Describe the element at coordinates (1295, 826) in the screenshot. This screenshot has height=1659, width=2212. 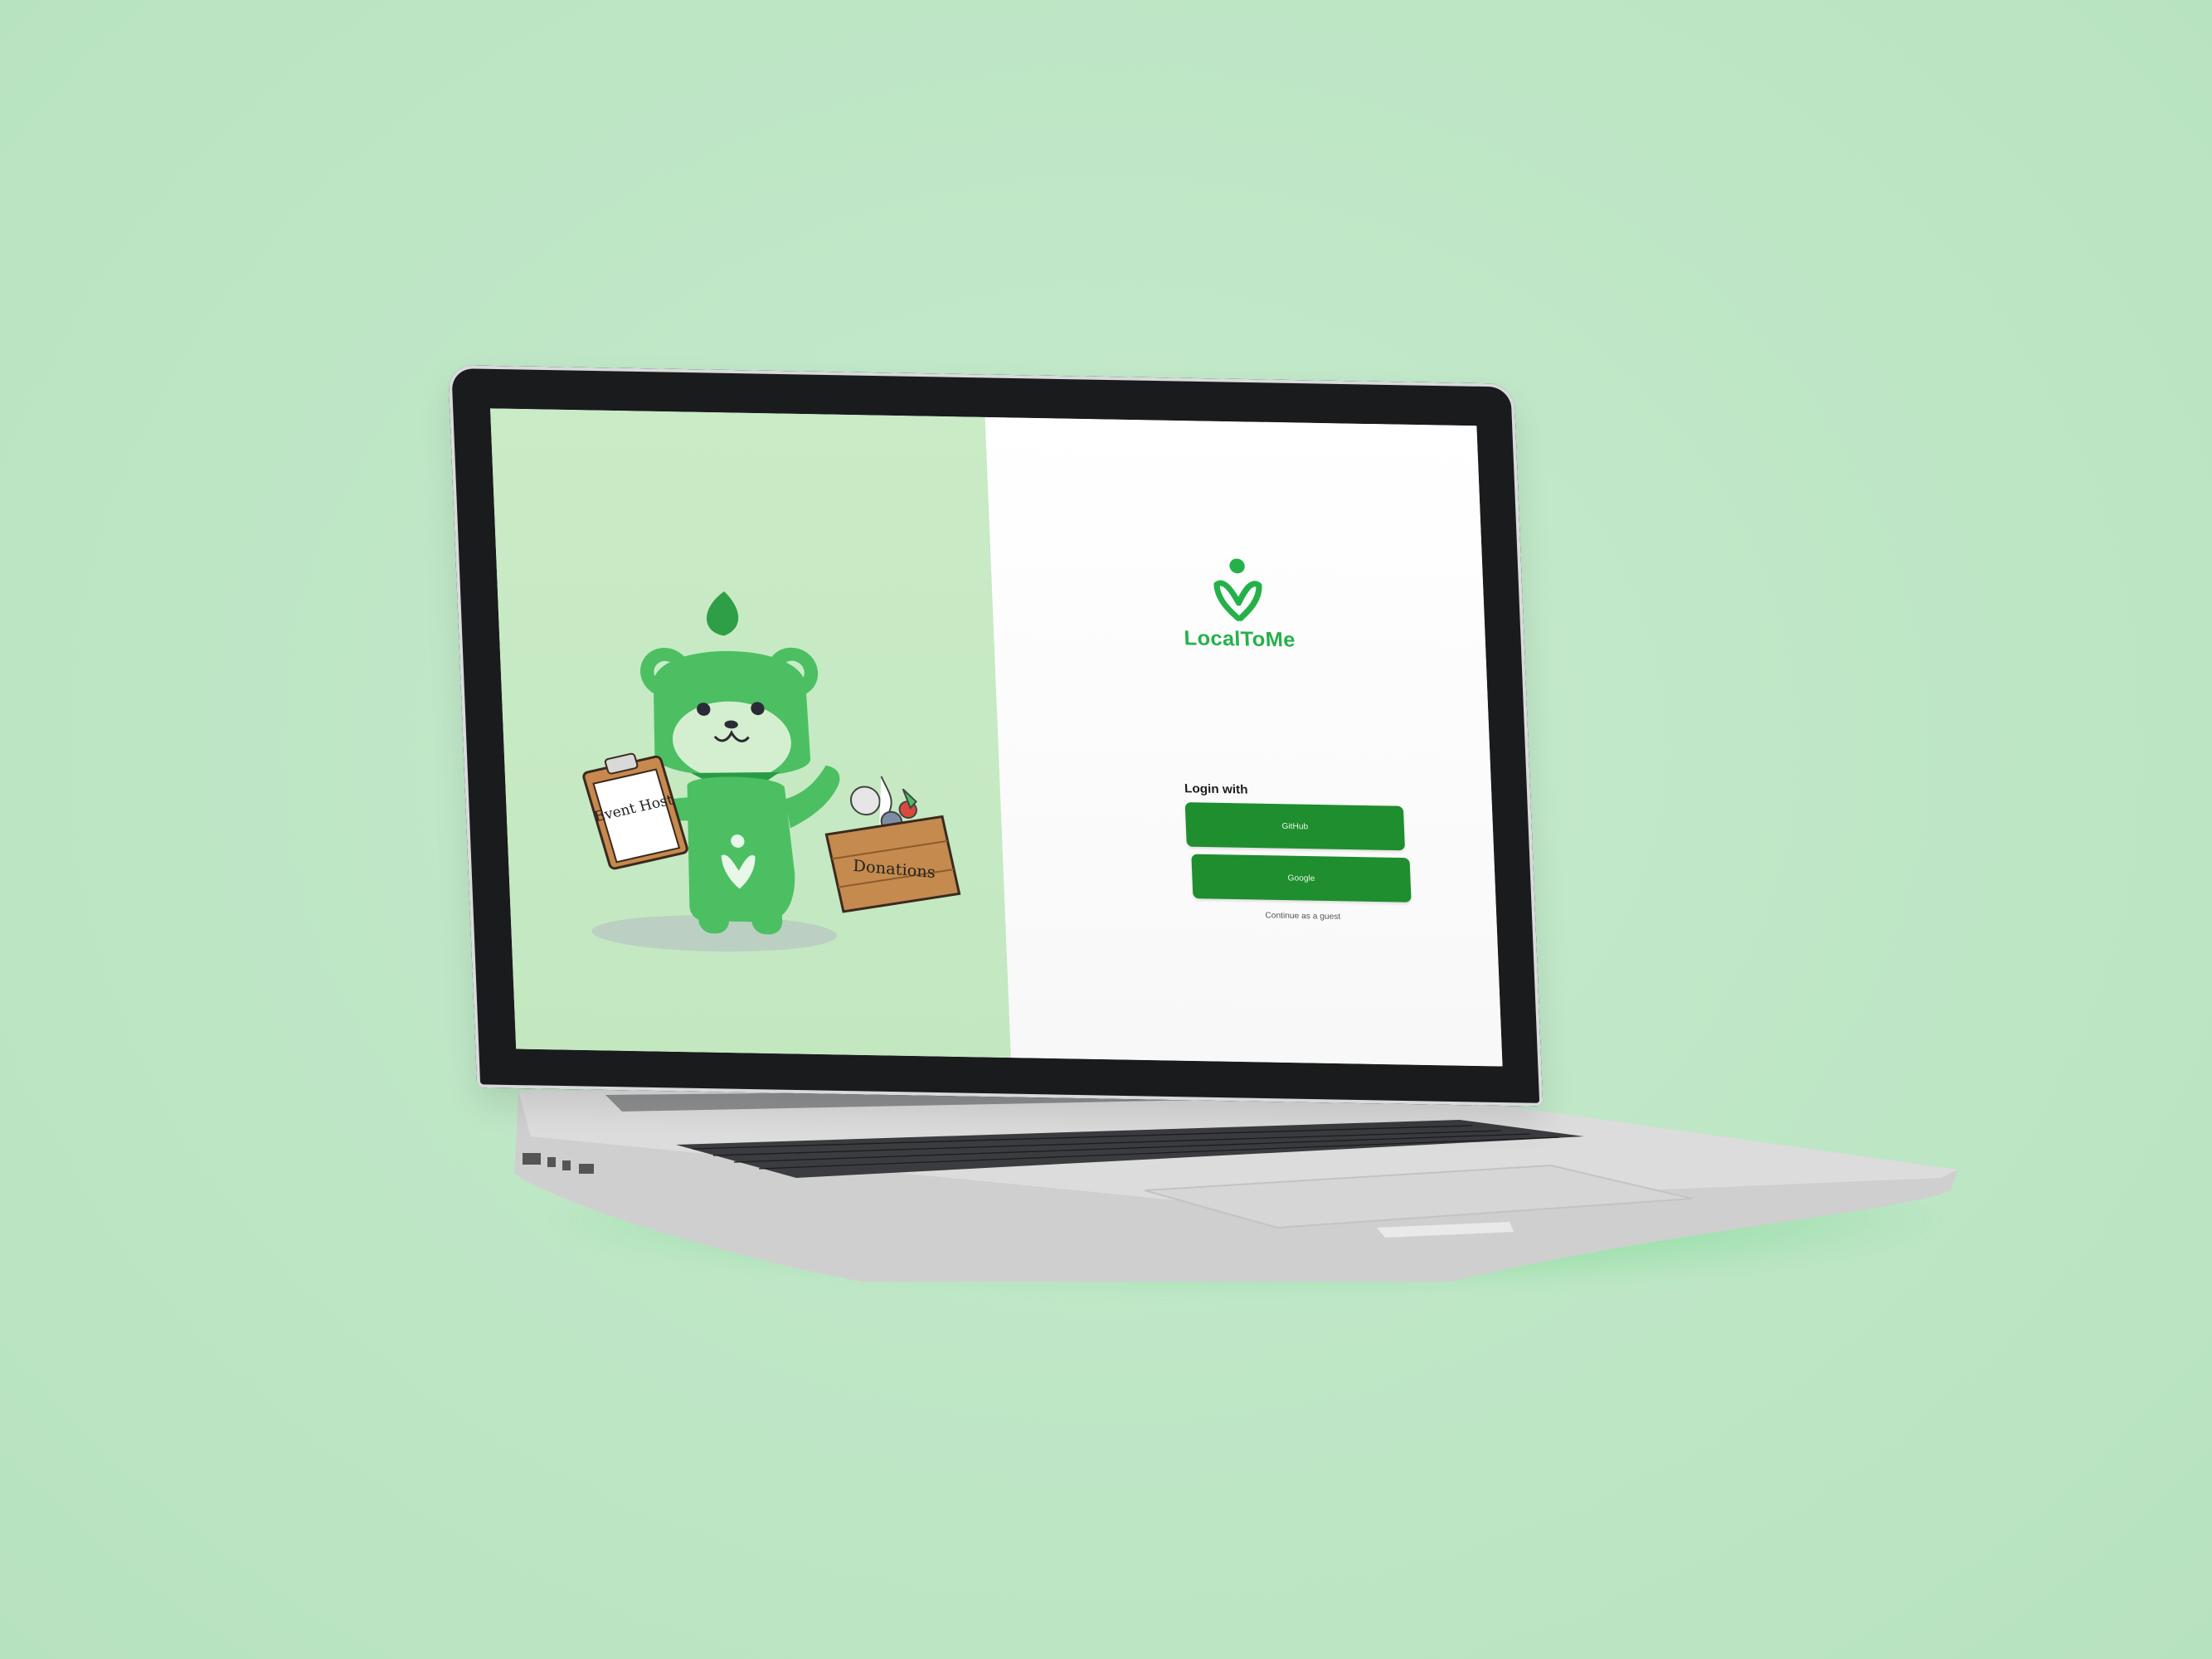
I see `github-login-button: GitHub` at that location.